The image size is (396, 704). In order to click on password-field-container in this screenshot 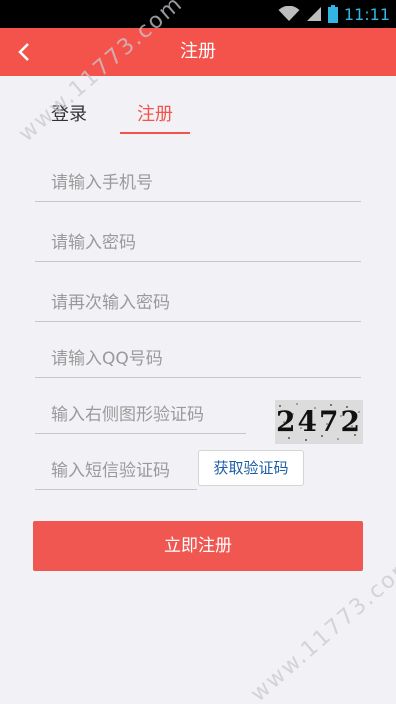, I will do `click(198, 240)`.